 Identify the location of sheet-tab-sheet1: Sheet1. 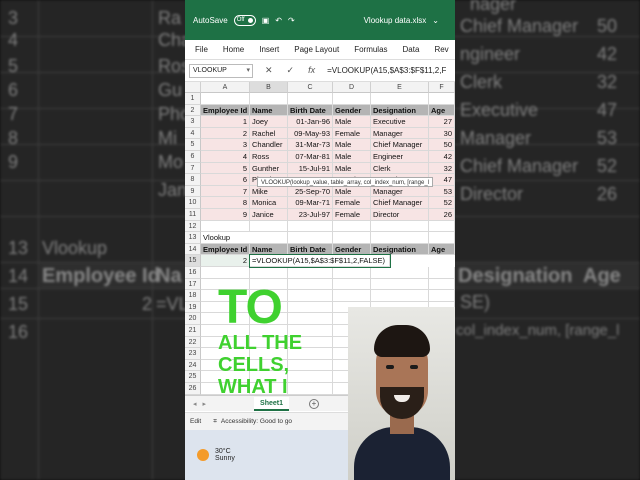
(271, 403).